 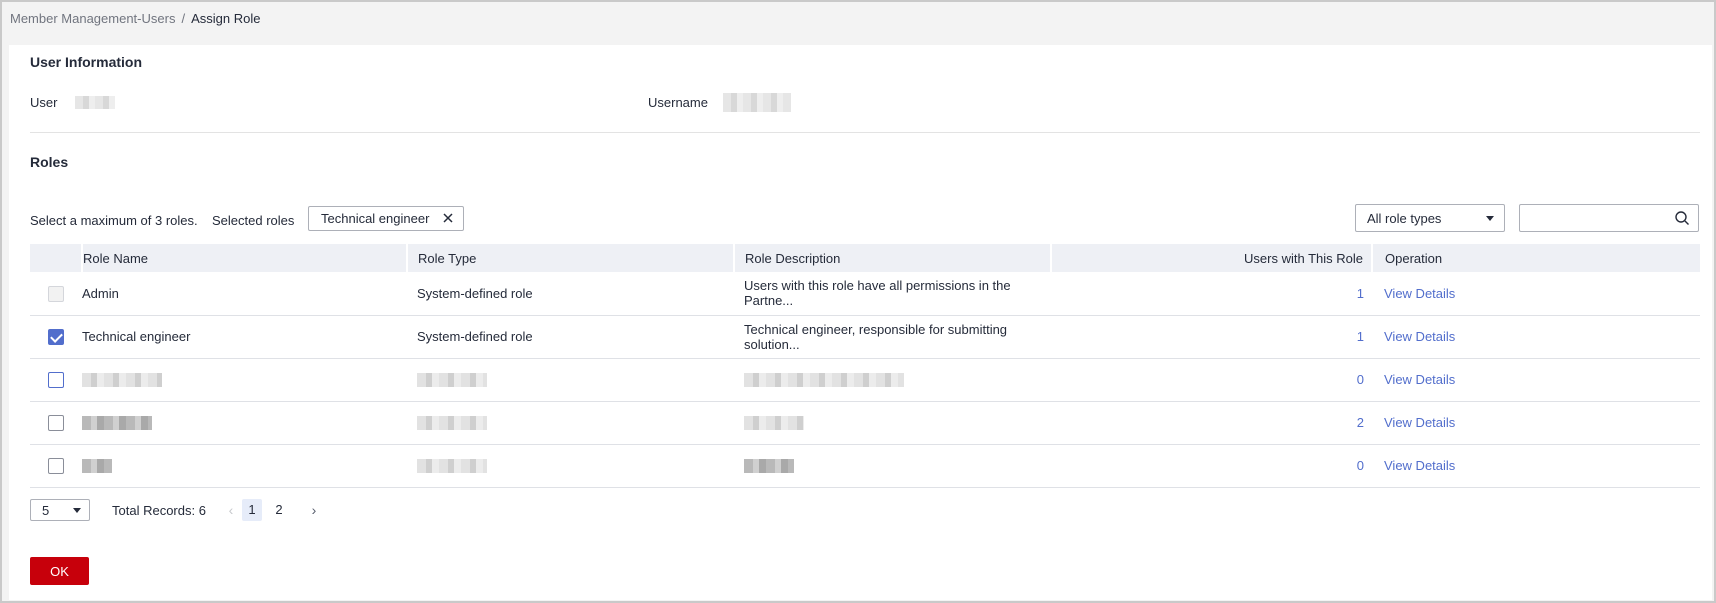 What do you see at coordinates (244, 337) in the screenshot?
I see `role-name-cell: Technical engineer` at bounding box center [244, 337].